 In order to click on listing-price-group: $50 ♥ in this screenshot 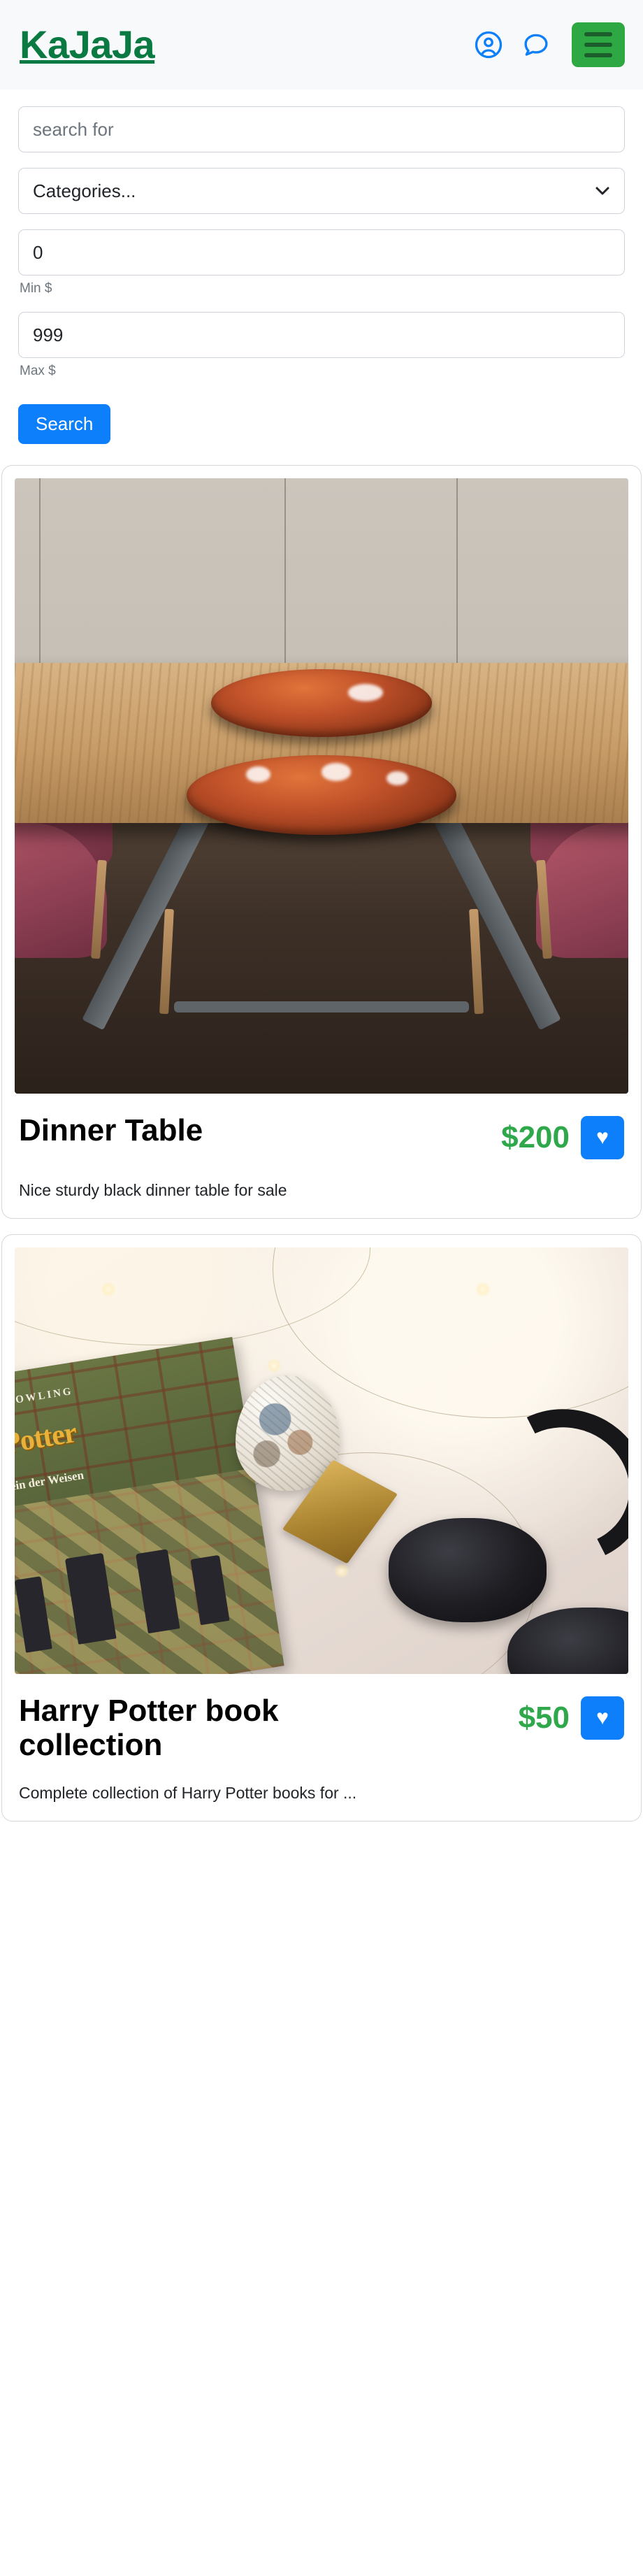, I will do `click(571, 1717)`.